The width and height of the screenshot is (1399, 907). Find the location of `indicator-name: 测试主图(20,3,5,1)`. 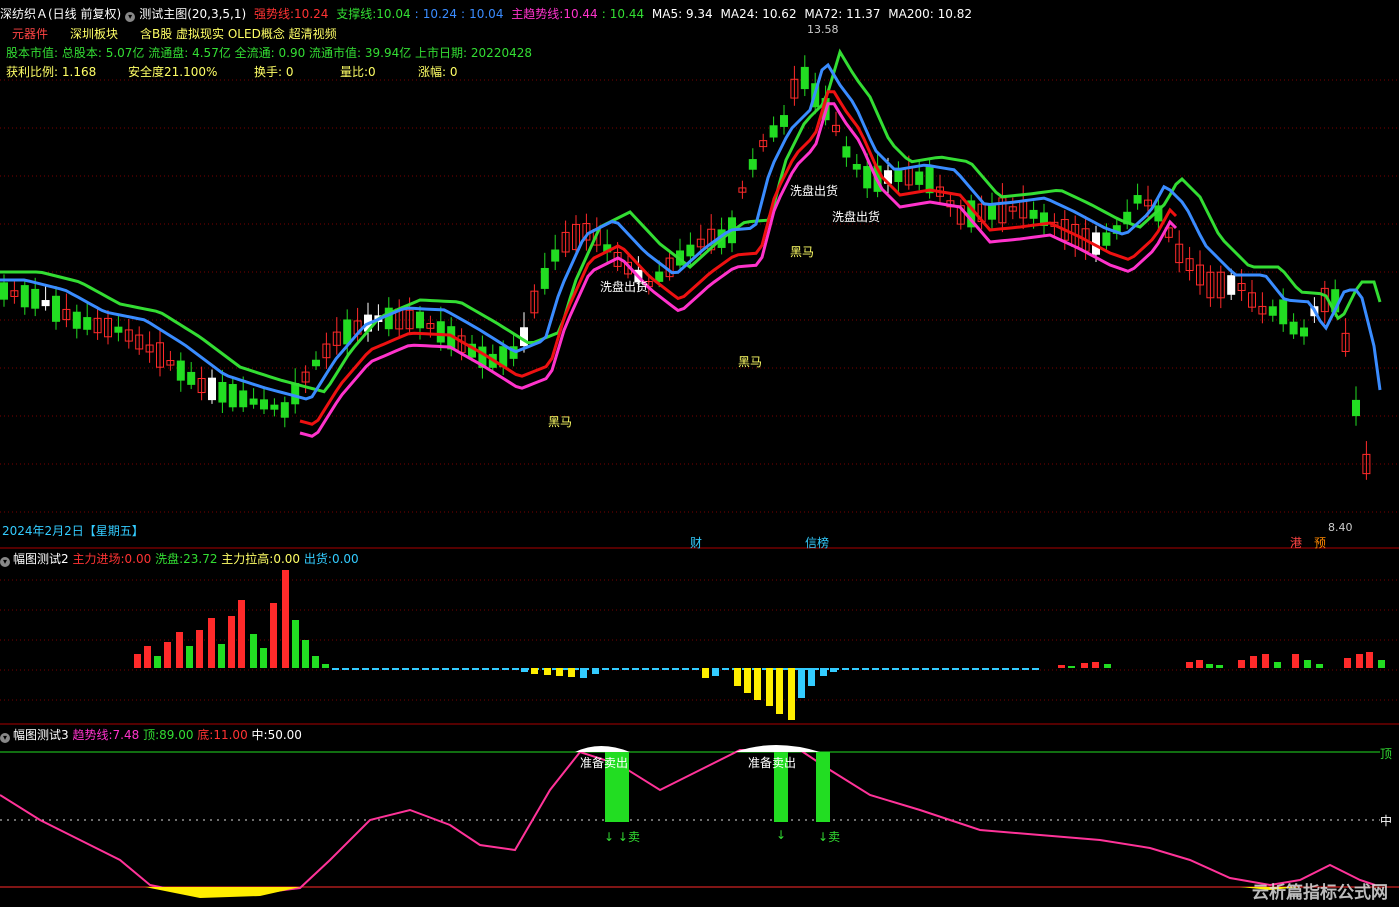

indicator-name: 测试主图(20,3,5,1) is located at coordinates (192, 14).